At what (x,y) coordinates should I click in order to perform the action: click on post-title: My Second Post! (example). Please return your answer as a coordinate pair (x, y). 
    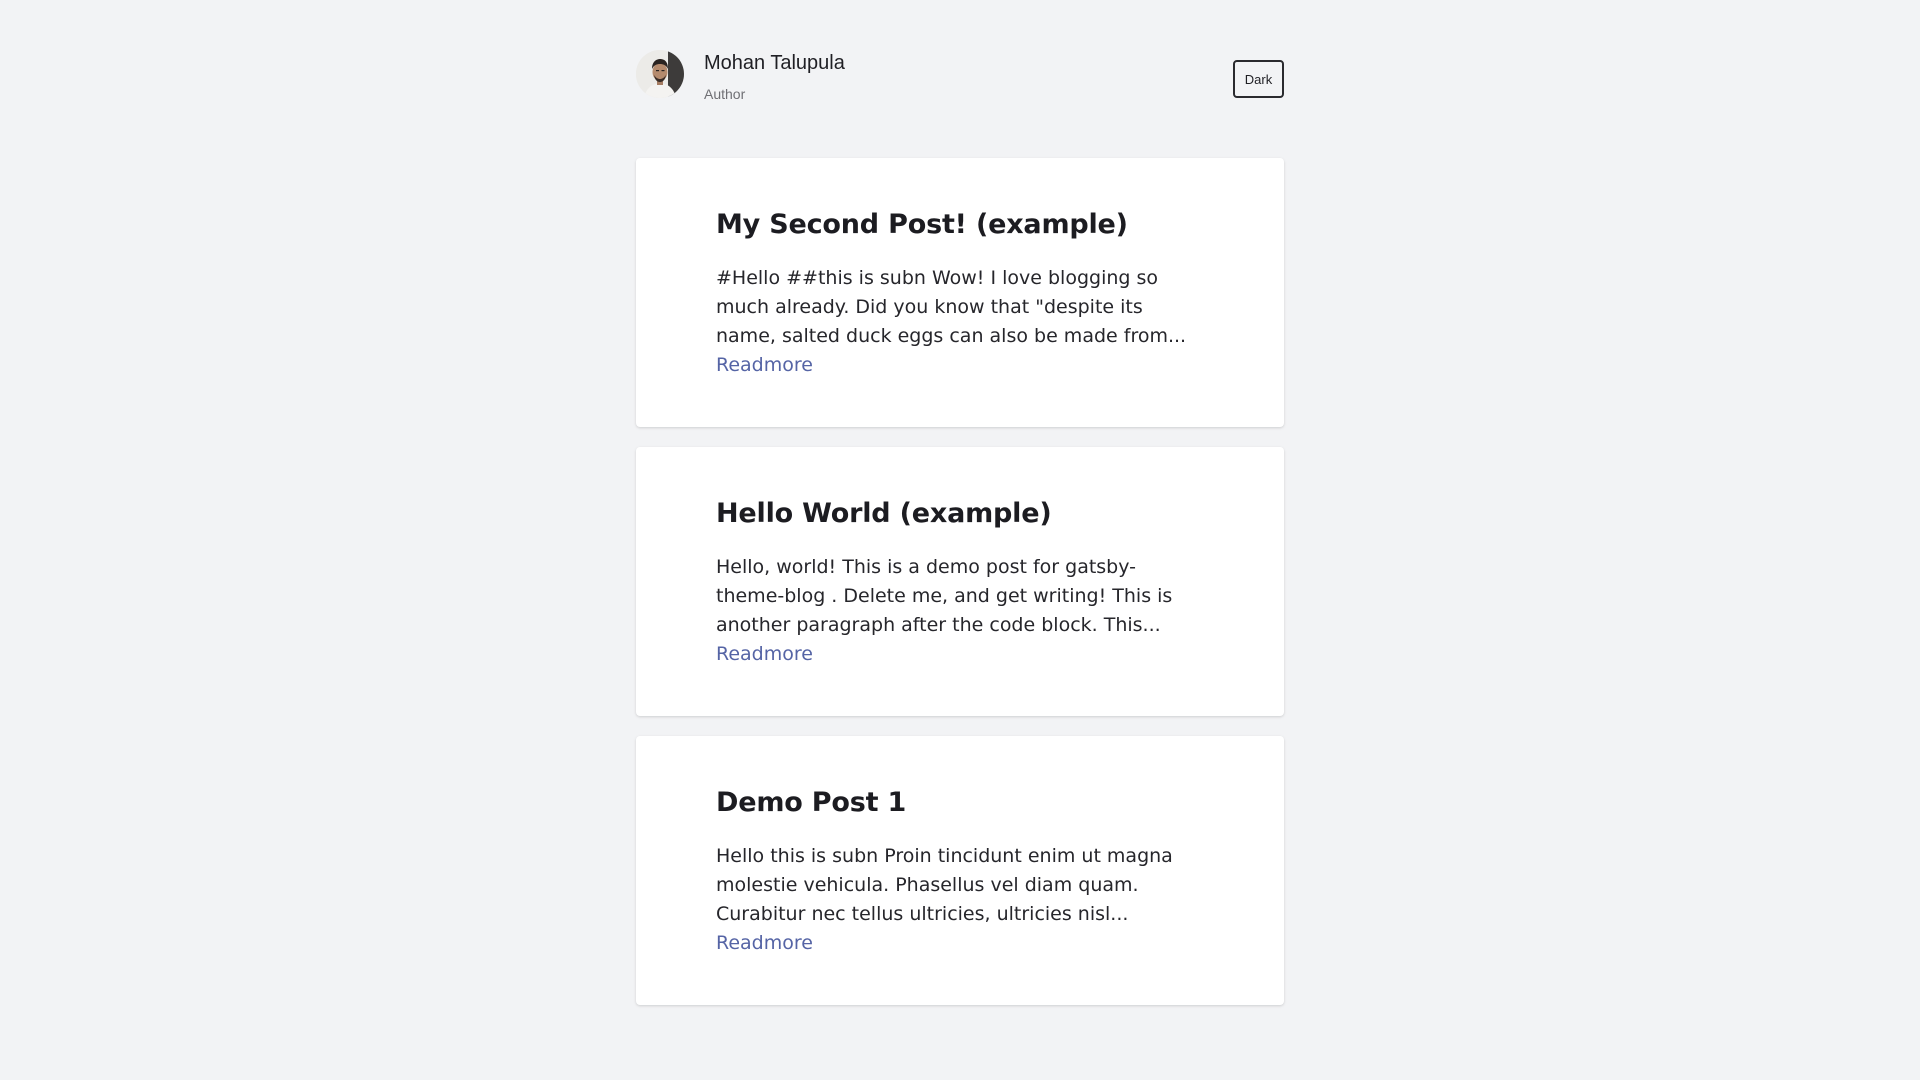
    Looking at the image, I should click on (960, 225).